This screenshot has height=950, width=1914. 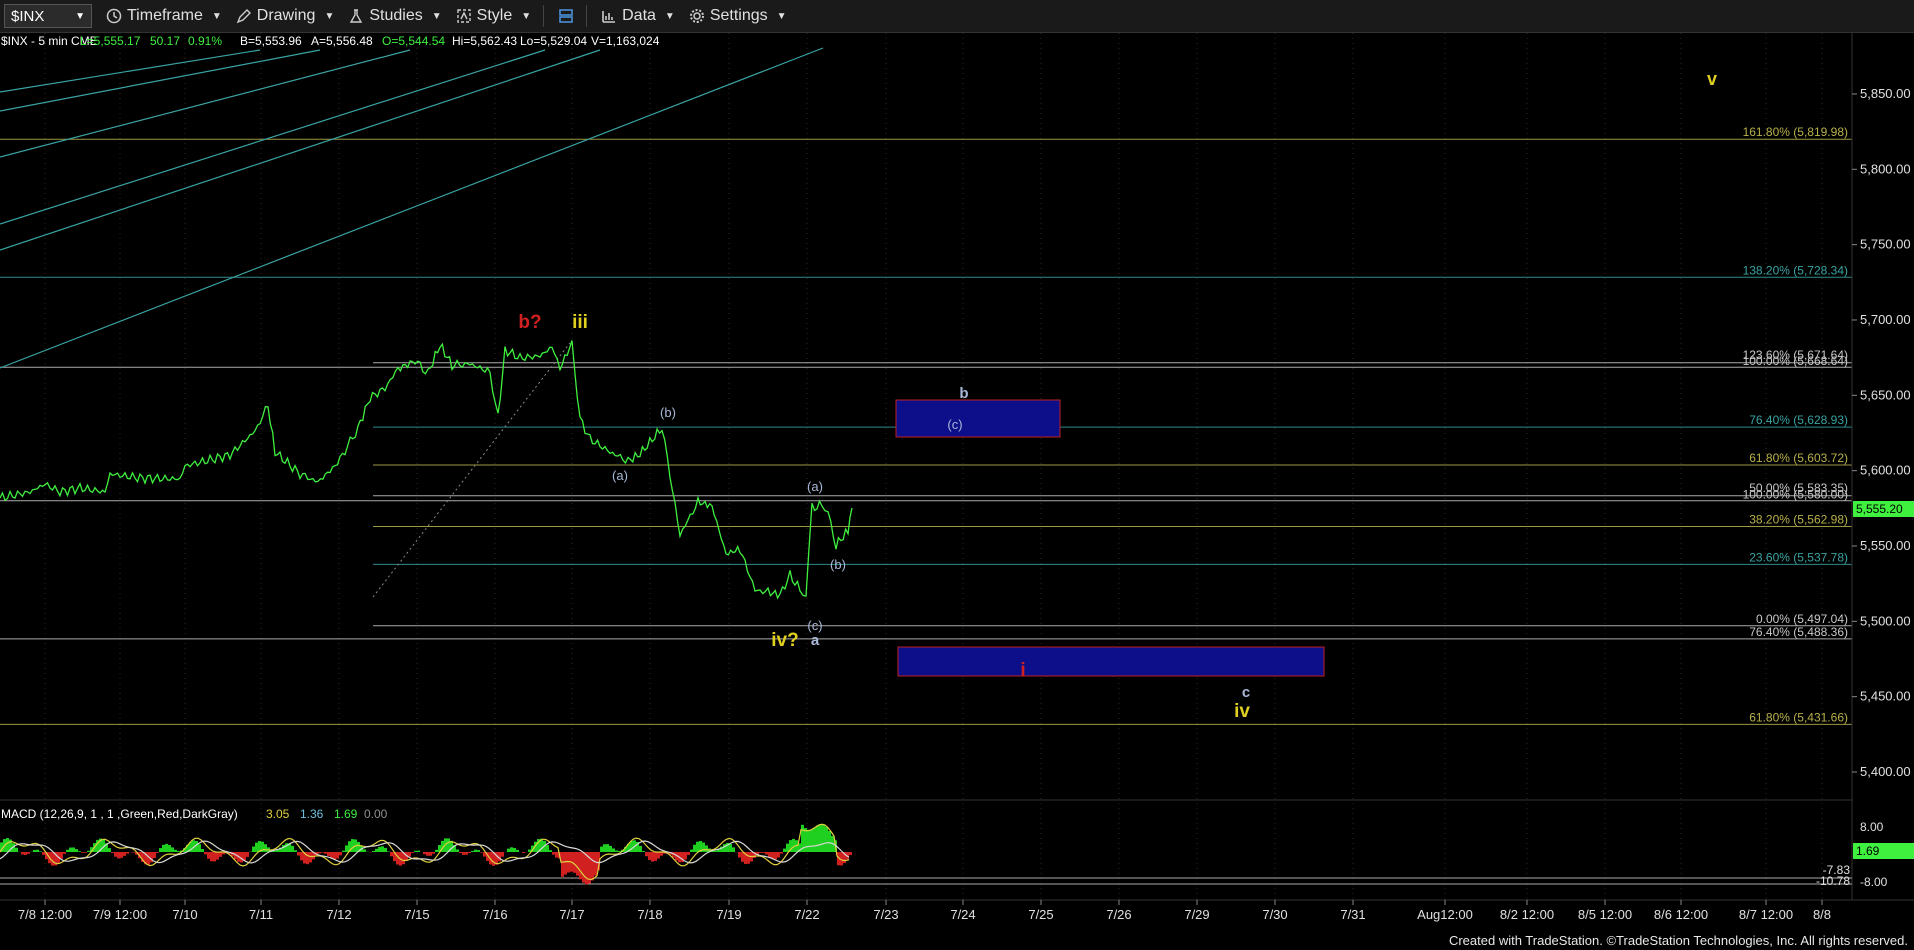 What do you see at coordinates (738, 16) in the screenshot?
I see `settings-menu: Settings ▼` at bounding box center [738, 16].